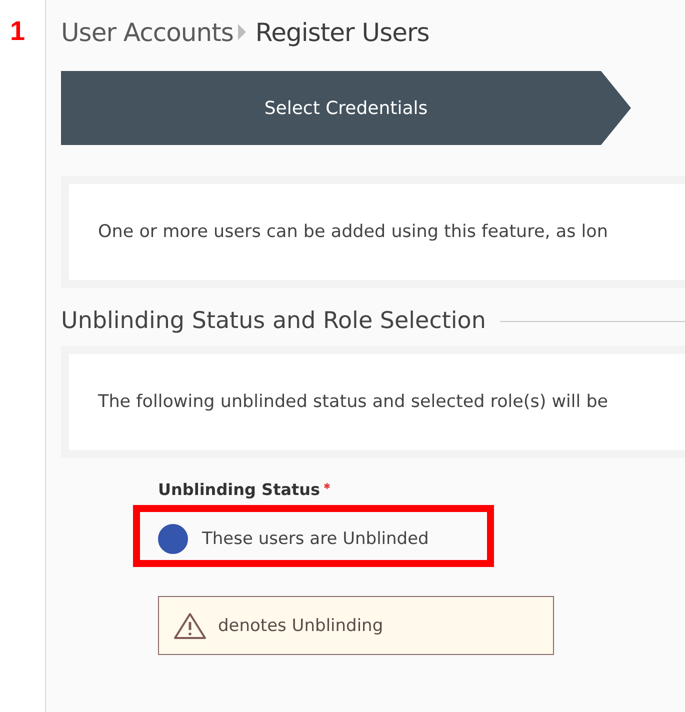  Describe the element at coordinates (353, 232) in the screenshot. I see `intro-text: One or more users can be added using this feature, as lon` at that location.